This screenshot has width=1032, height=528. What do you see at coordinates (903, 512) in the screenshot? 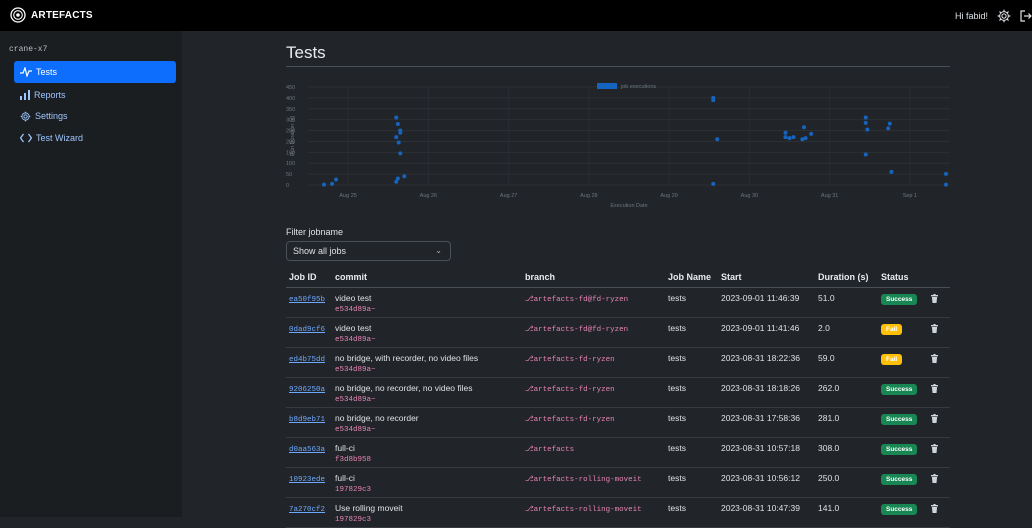
I see `status-cell: Success` at bounding box center [903, 512].